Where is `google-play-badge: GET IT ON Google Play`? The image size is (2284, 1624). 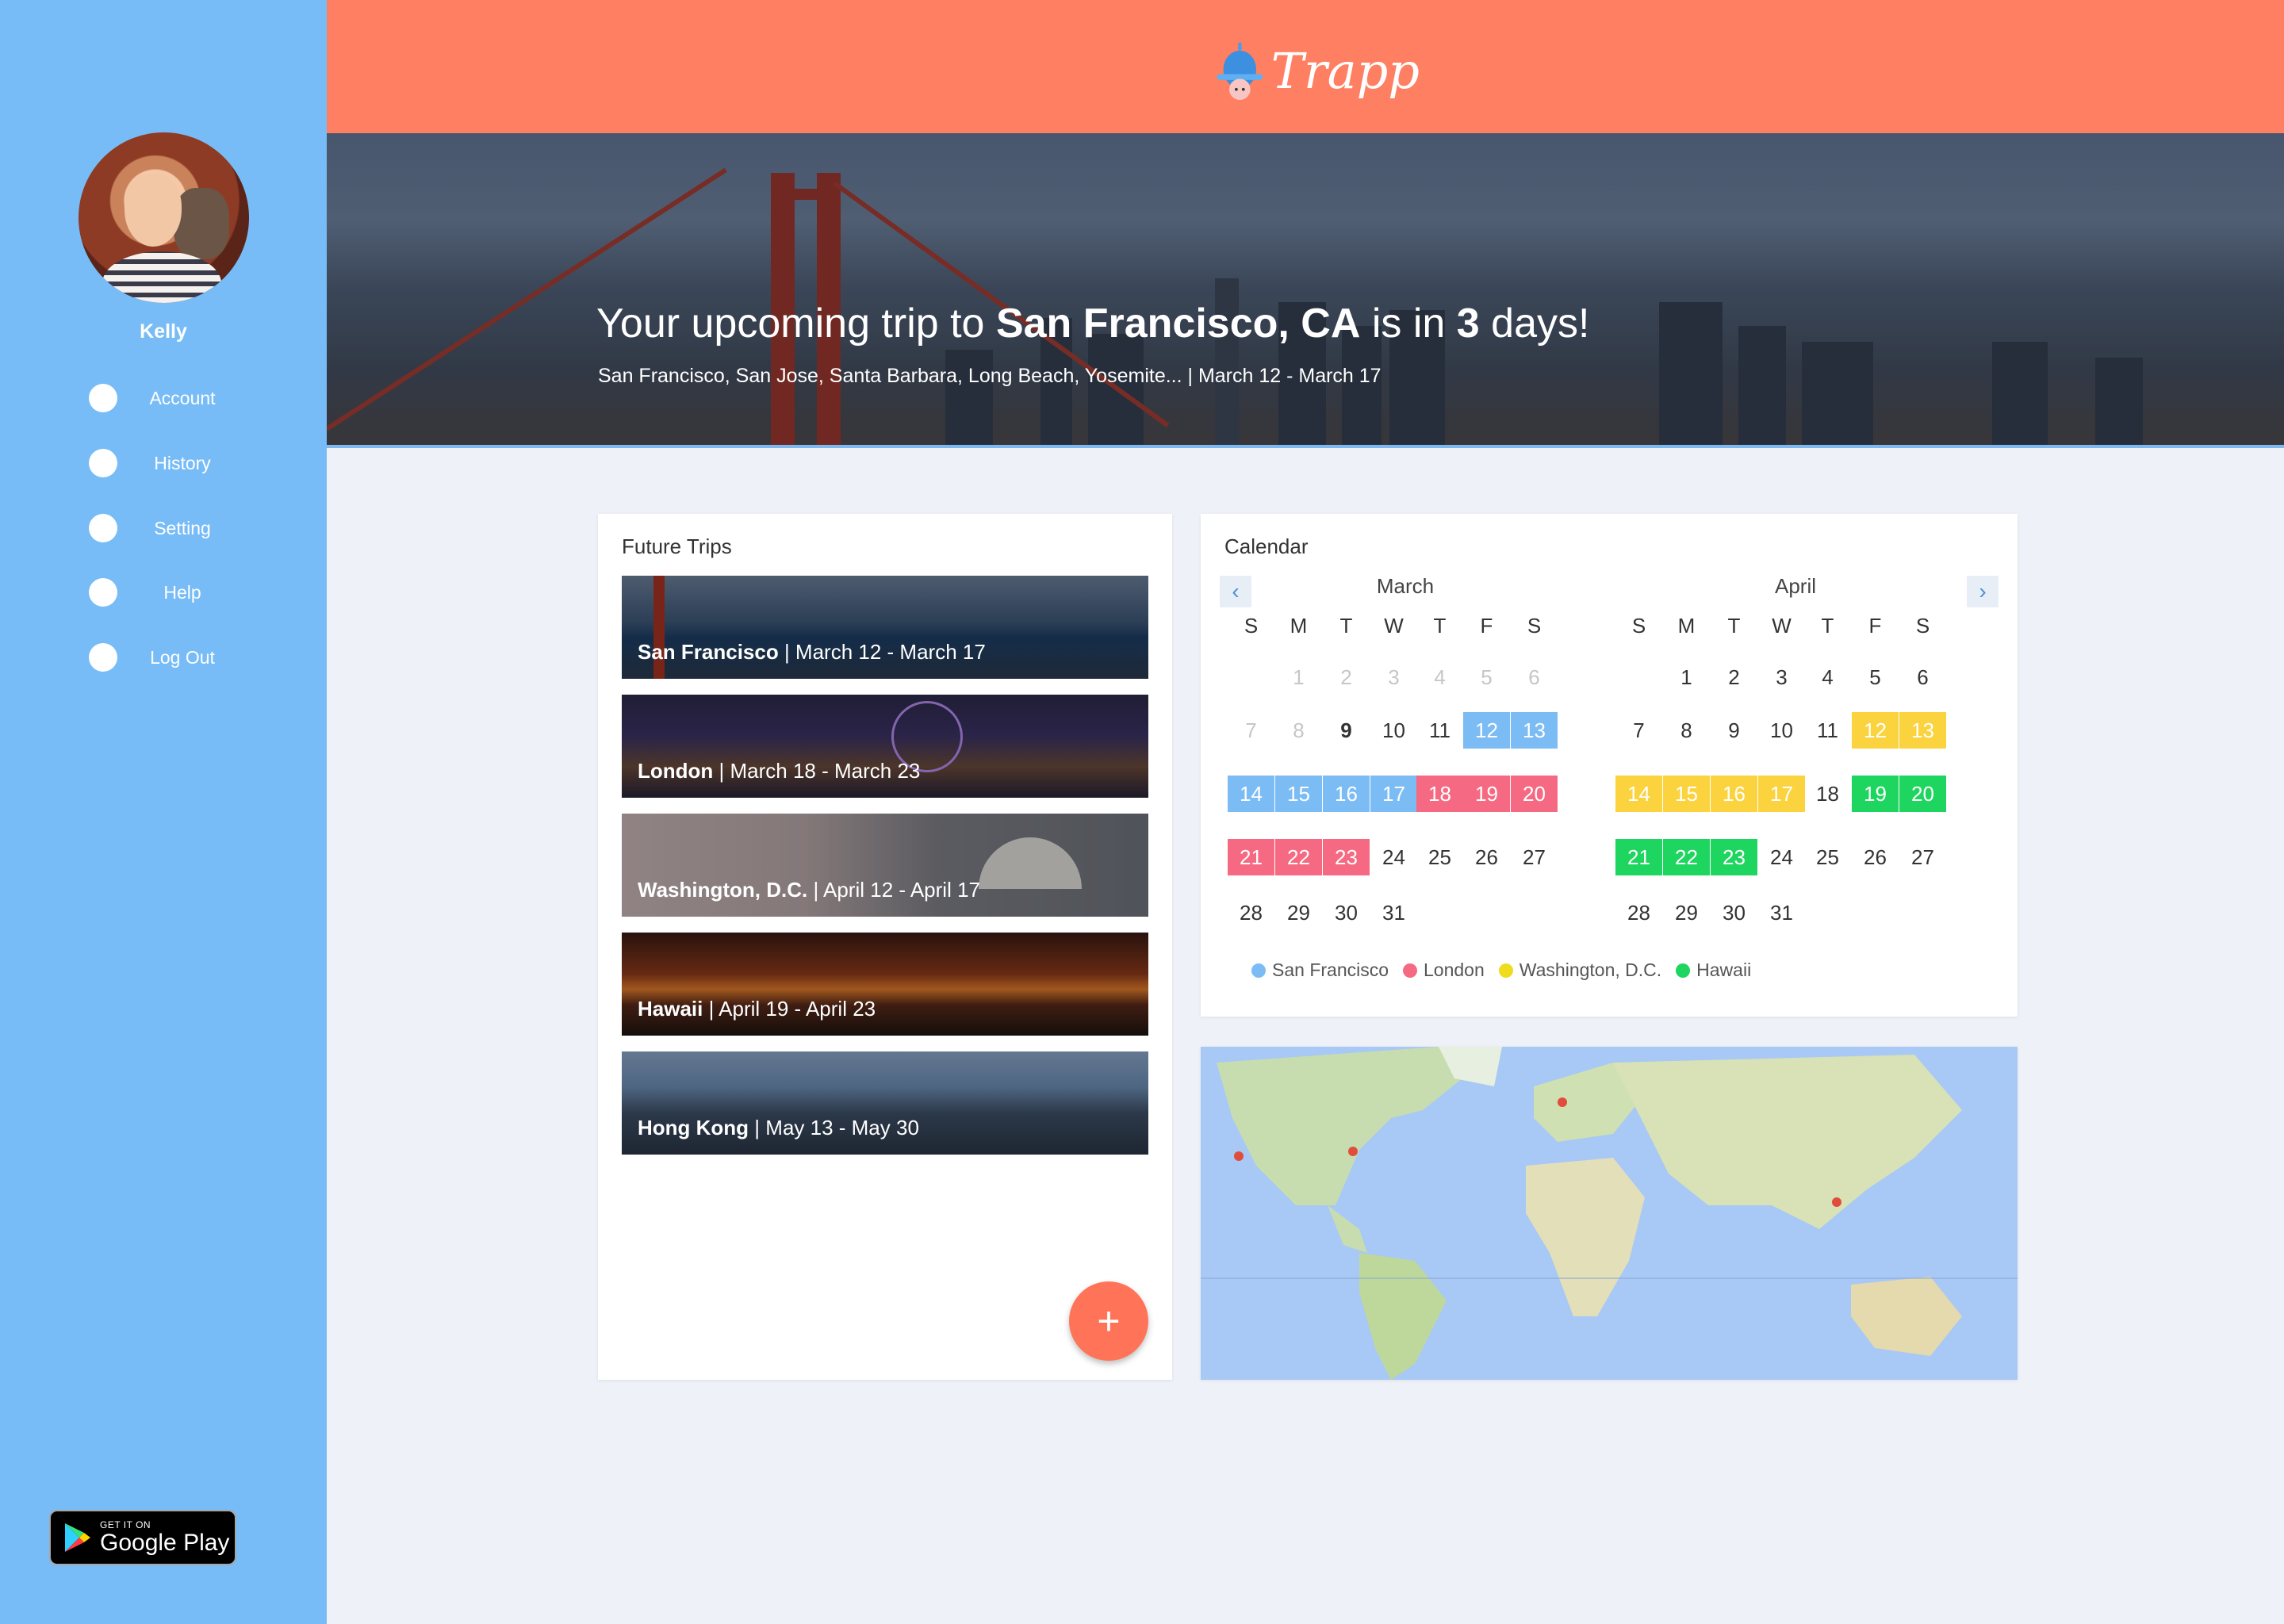 google-play-badge: GET IT ON Google Play is located at coordinates (142, 1537).